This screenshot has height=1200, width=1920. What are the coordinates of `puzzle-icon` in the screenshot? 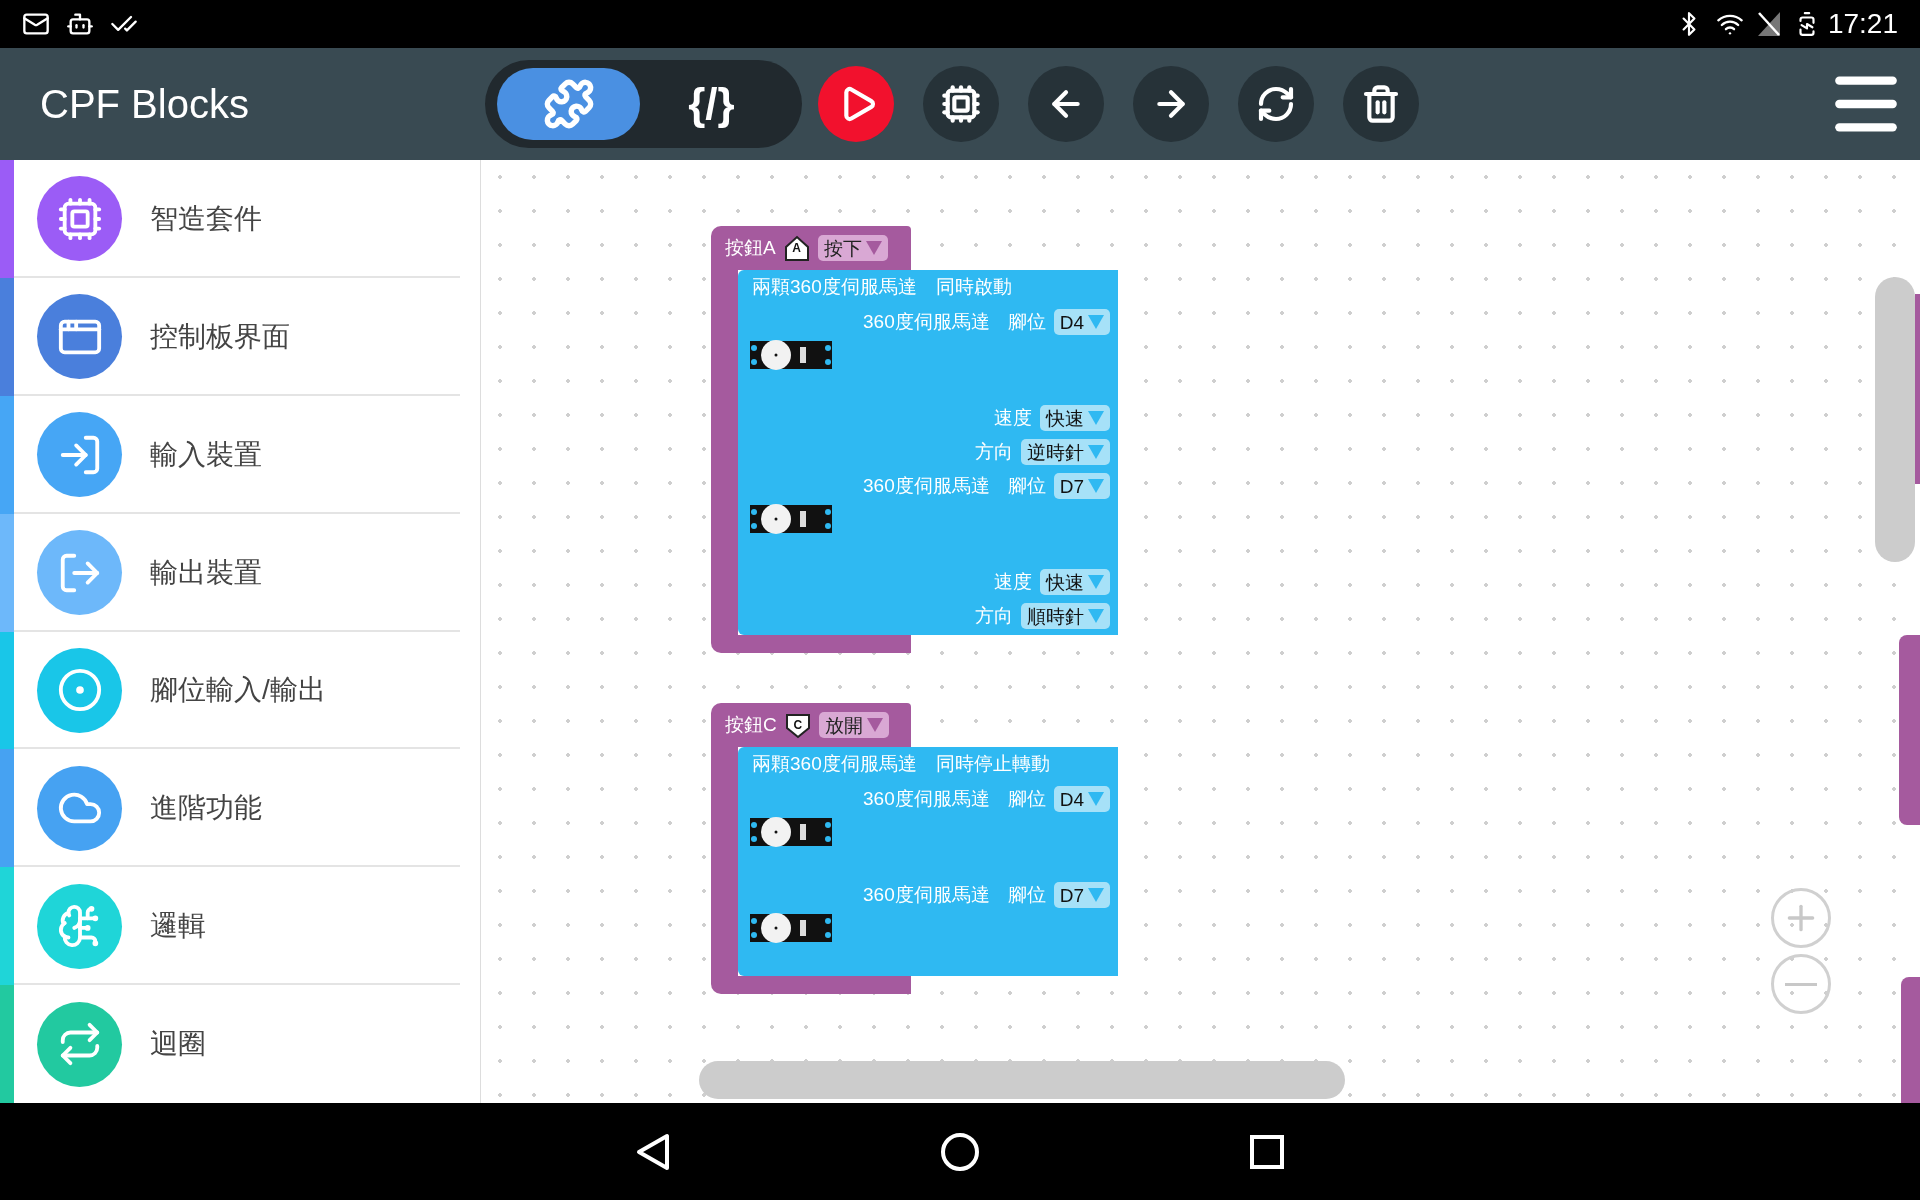 It's located at (568, 104).